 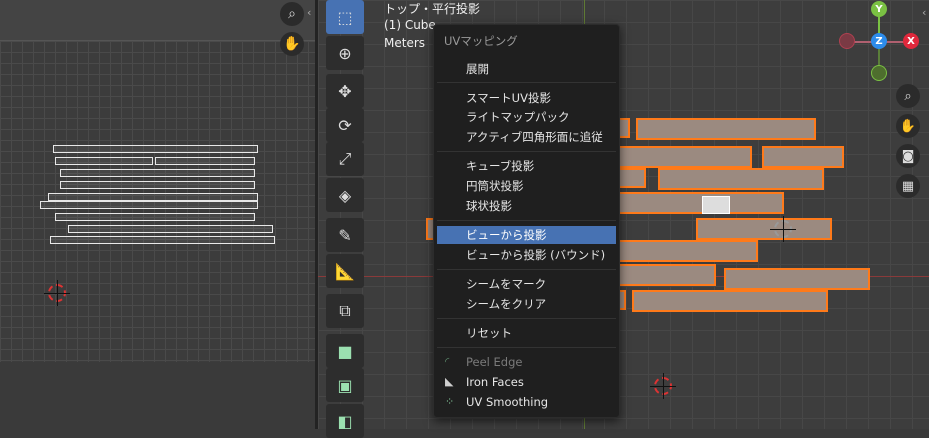 I want to click on inset-tool-icon: ▣, so click(x=345, y=385).